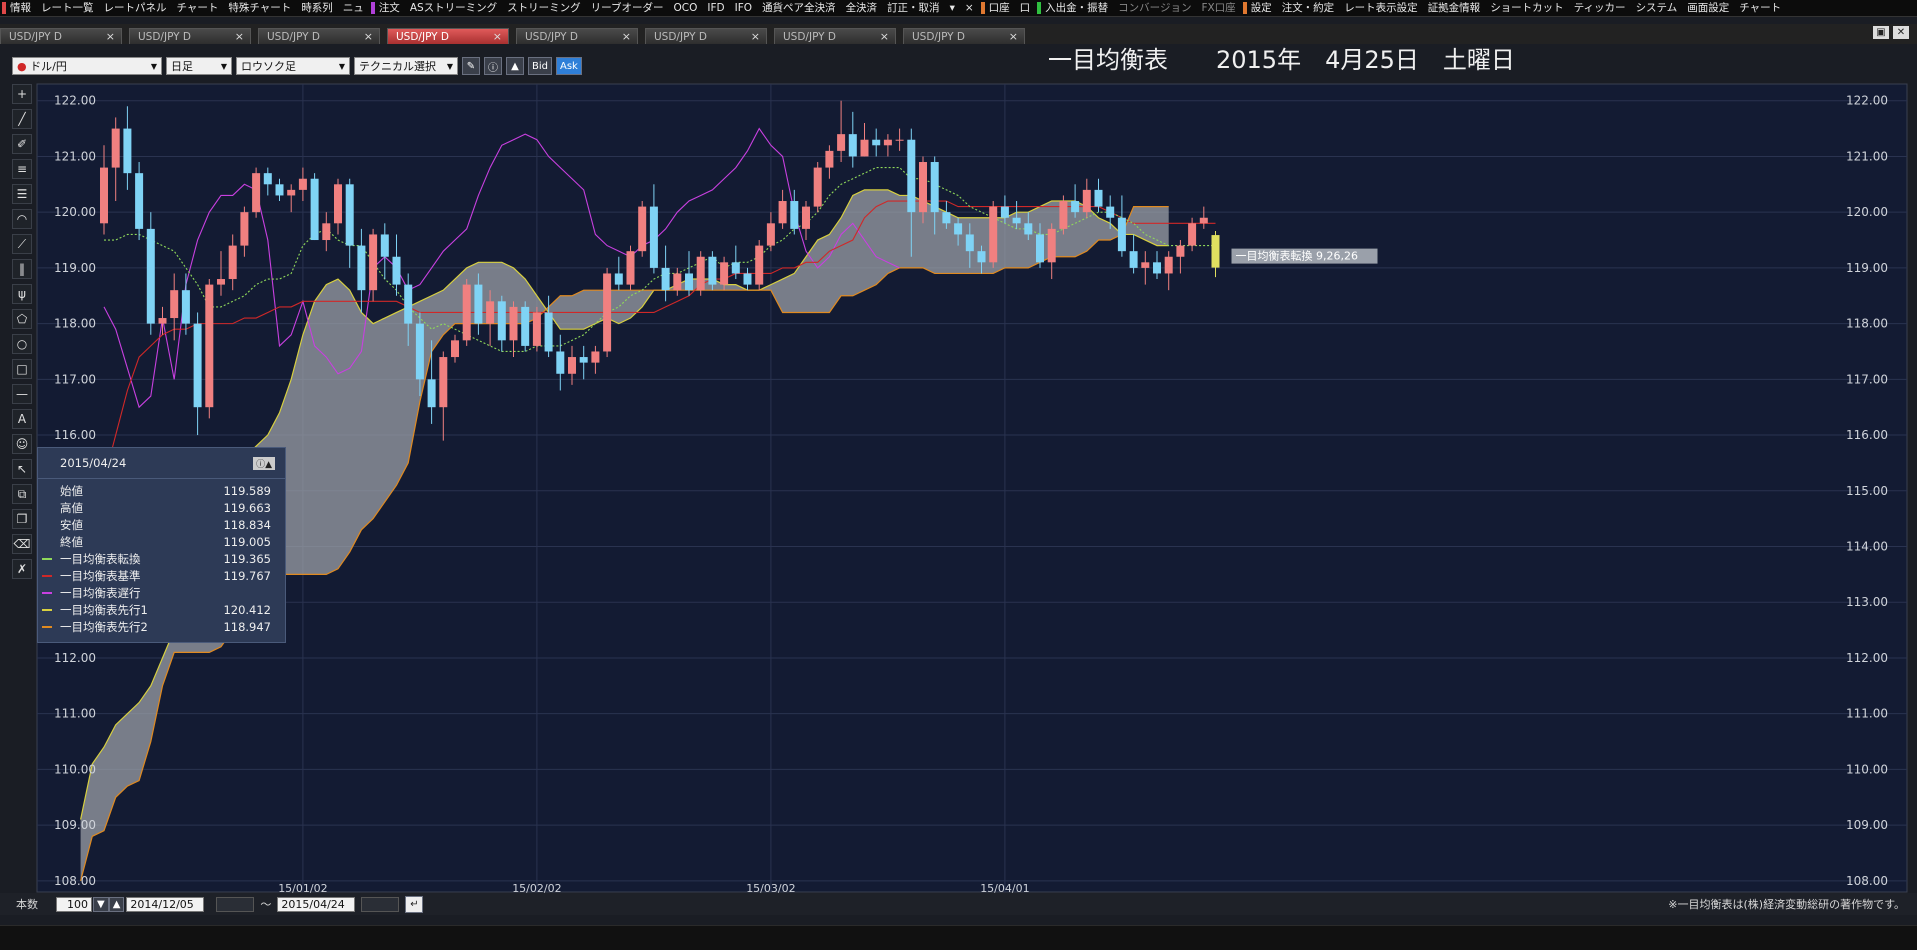 Image resolution: width=1917 pixels, height=950 pixels. Describe the element at coordinates (71, 525) in the screenshot. I see `info-label: 安値` at that location.